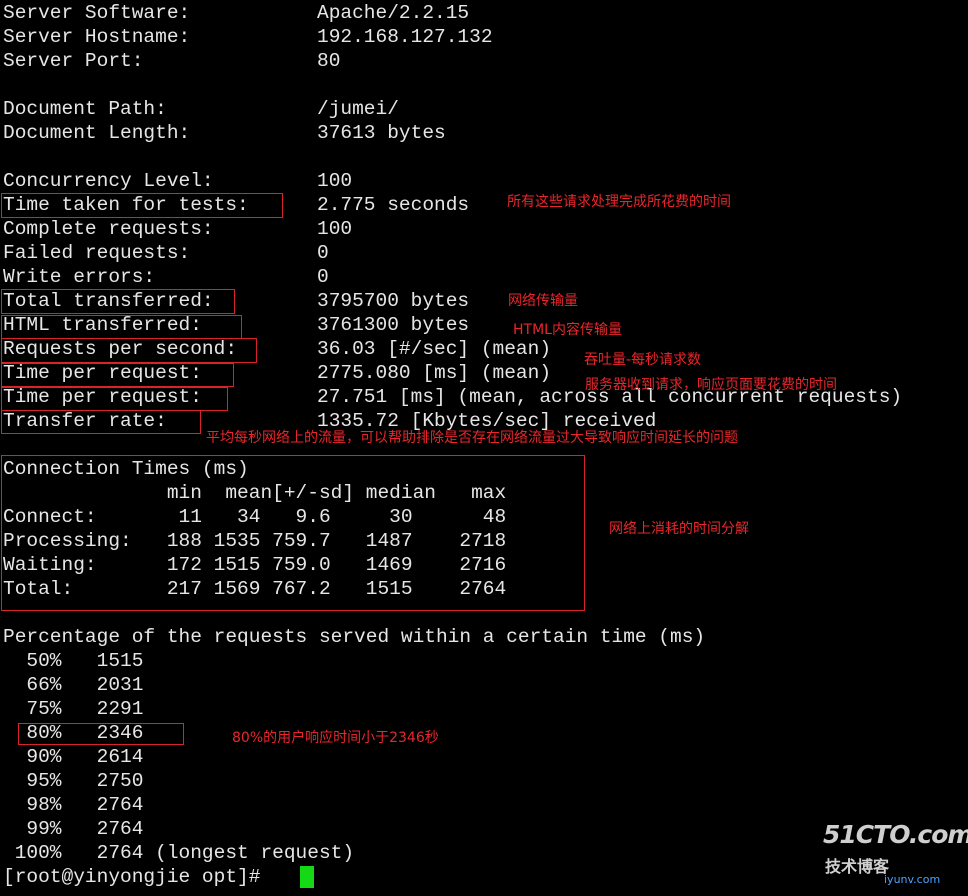 This screenshot has width=968, height=896. Describe the element at coordinates (142, 205) in the screenshot. I see `highlight-time-taken` at that location.